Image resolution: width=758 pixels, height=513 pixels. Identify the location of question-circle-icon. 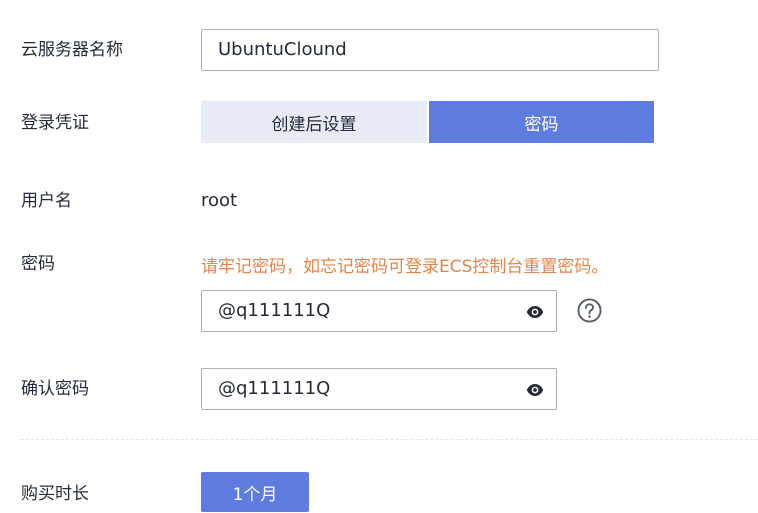
(589, 310).